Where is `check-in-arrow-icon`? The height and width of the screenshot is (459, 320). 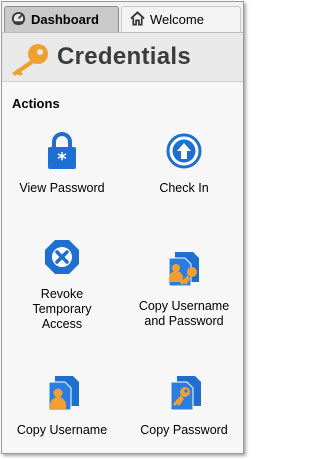
check-in-arrow-icon is located at coordinates (183, 153).